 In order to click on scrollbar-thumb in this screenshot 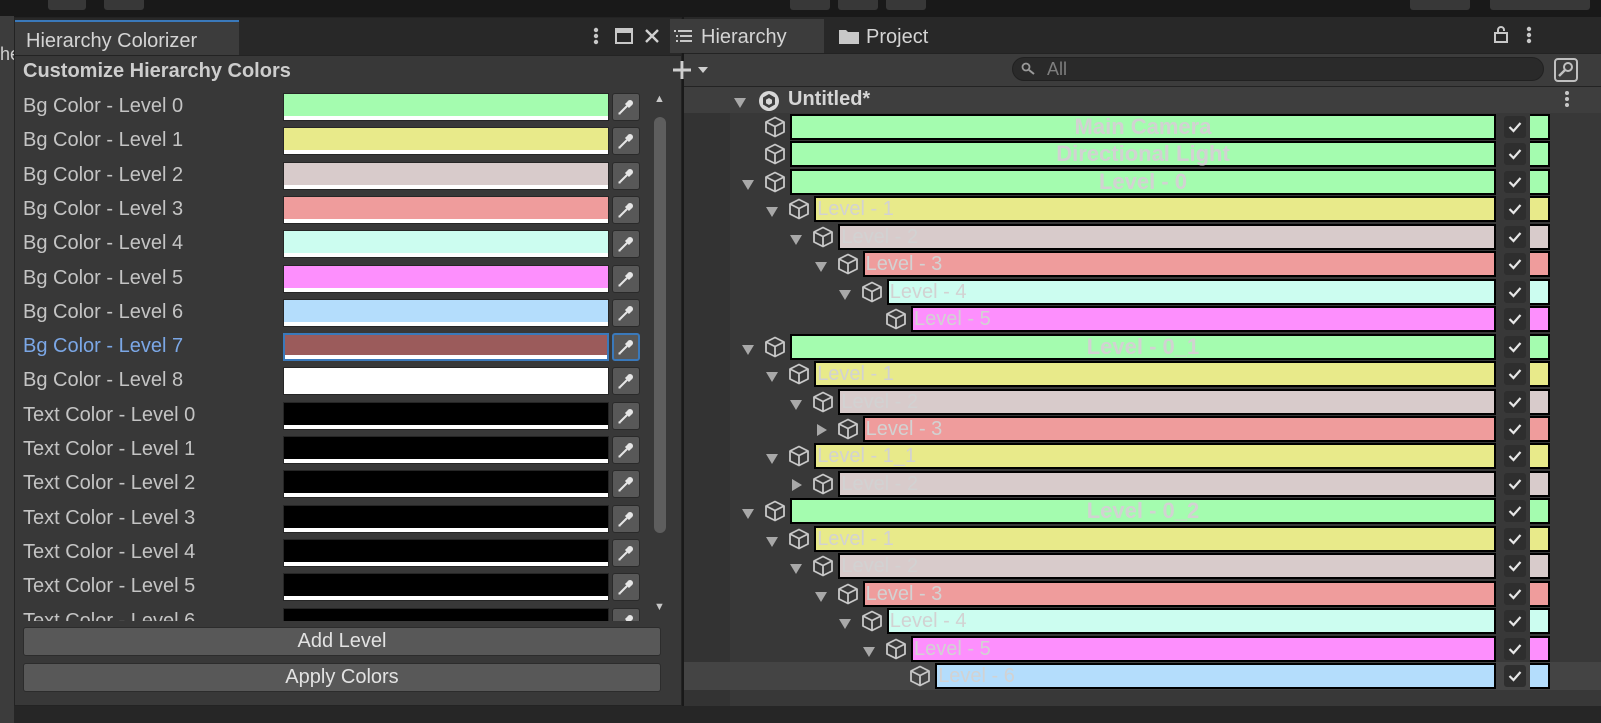, I will do `click(660, 325)`.